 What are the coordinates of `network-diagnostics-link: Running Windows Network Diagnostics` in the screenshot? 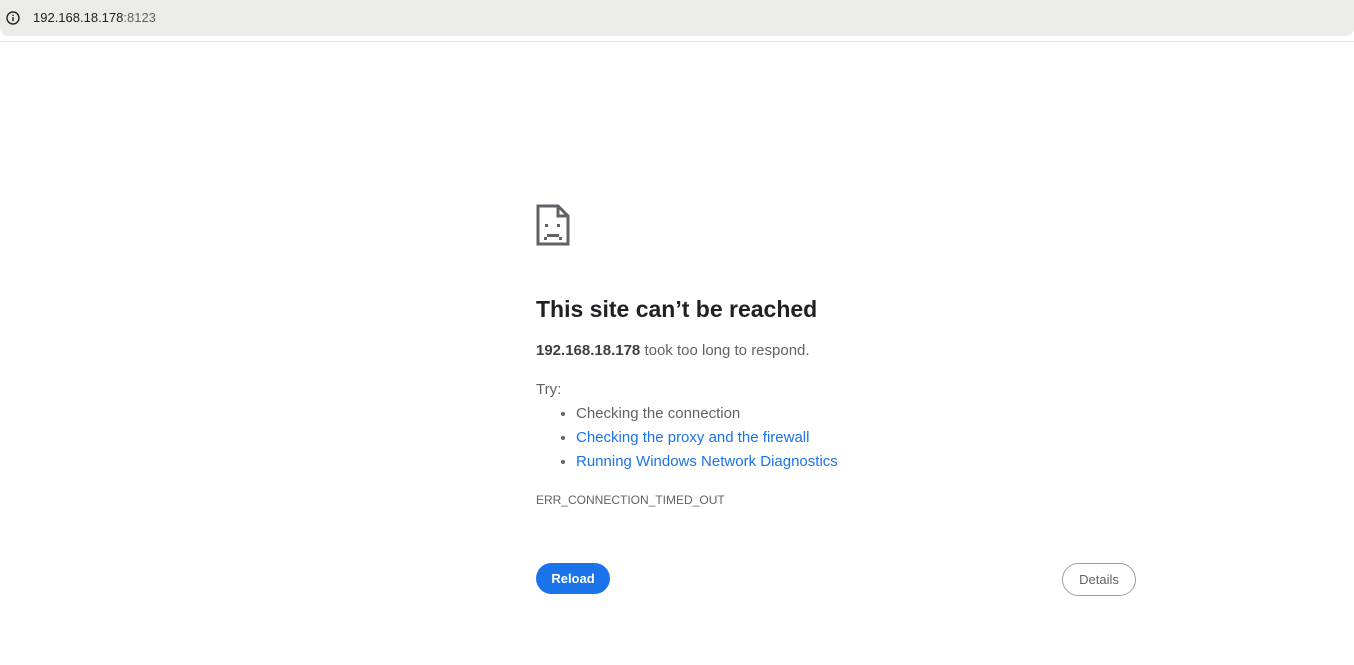 It's located at (707, 461).